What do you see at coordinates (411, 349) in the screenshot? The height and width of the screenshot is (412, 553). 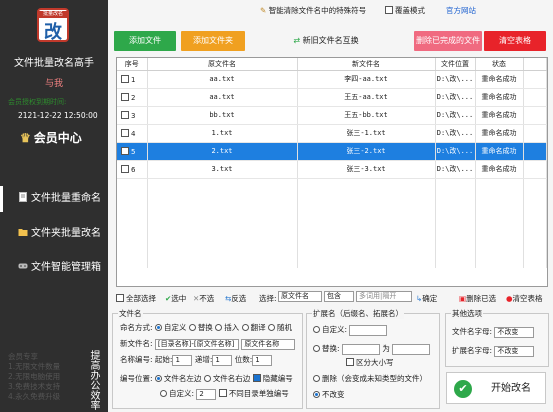 I see `ext-replace-to-input` at bounding box center [411, 349].